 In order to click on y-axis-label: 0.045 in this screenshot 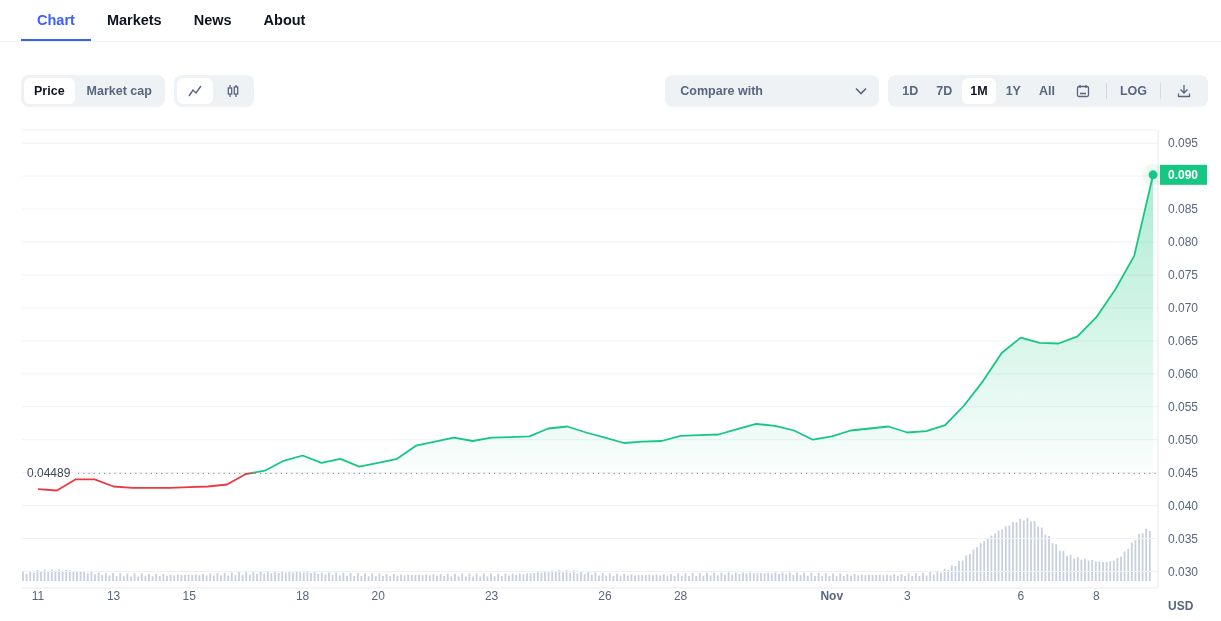, I will do `click(1183, 472)`.